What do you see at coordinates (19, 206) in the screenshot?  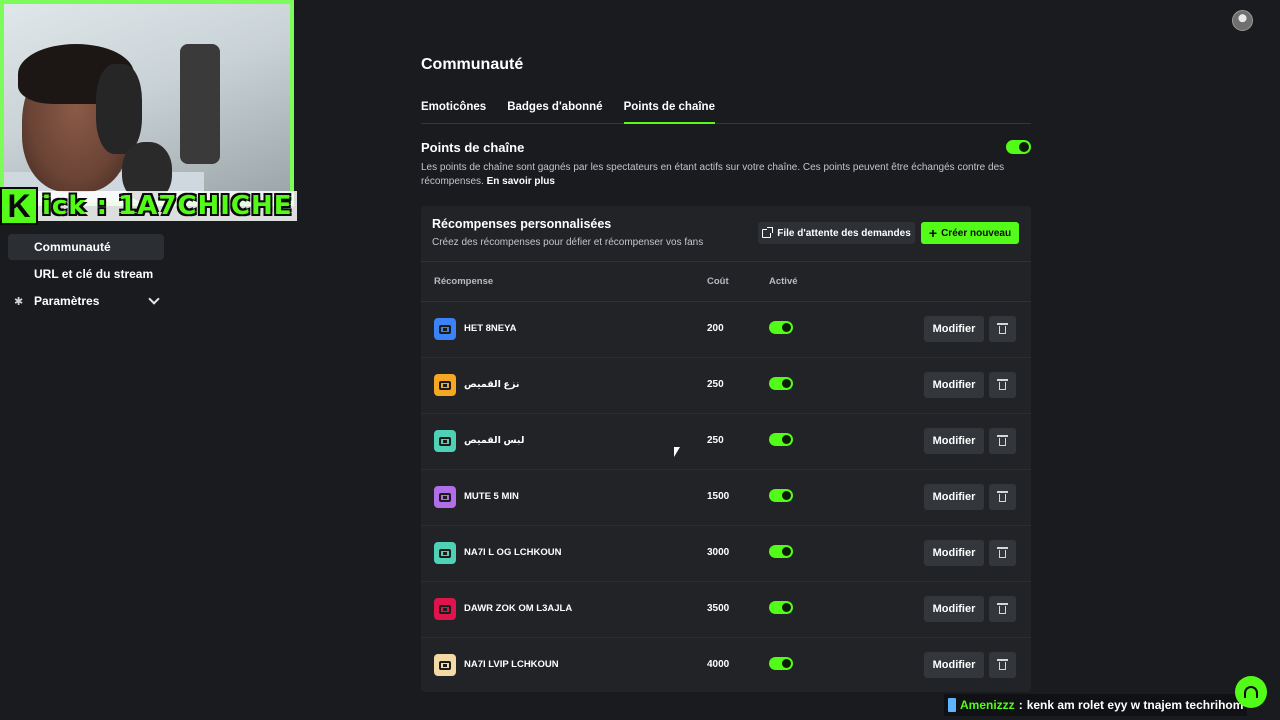 I see `kick-logo-icon: K` at bounding box center [19, 206].